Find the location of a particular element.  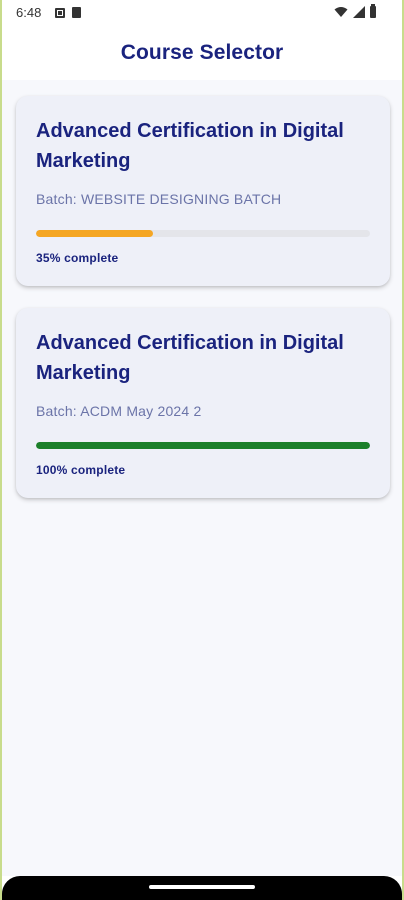

status-right-icons is located at coordinates (355, 11).